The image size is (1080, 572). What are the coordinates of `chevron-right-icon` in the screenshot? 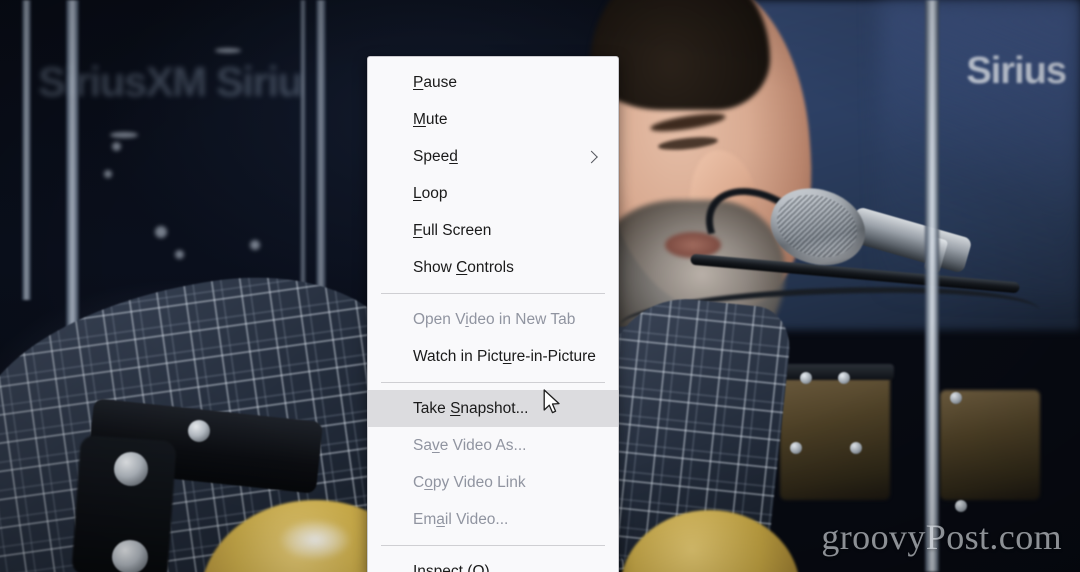 It's located at (591, 156).